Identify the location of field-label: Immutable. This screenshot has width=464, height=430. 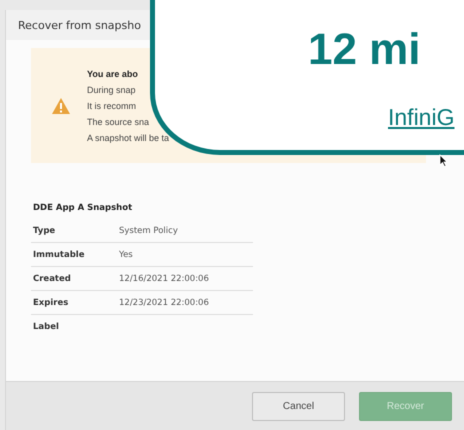
(59, 255).